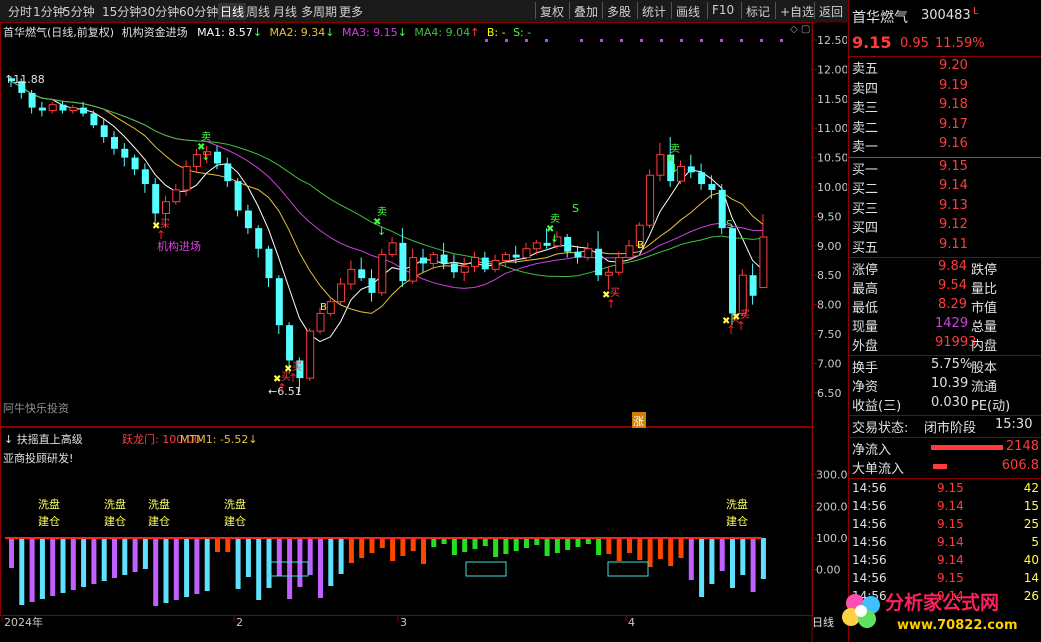 This screenshot has width=1041, height=642. What do you see at coordinates (285, 11) in the screenshot?
I see `tab-8: 月线` at bounding box center [285, 11].